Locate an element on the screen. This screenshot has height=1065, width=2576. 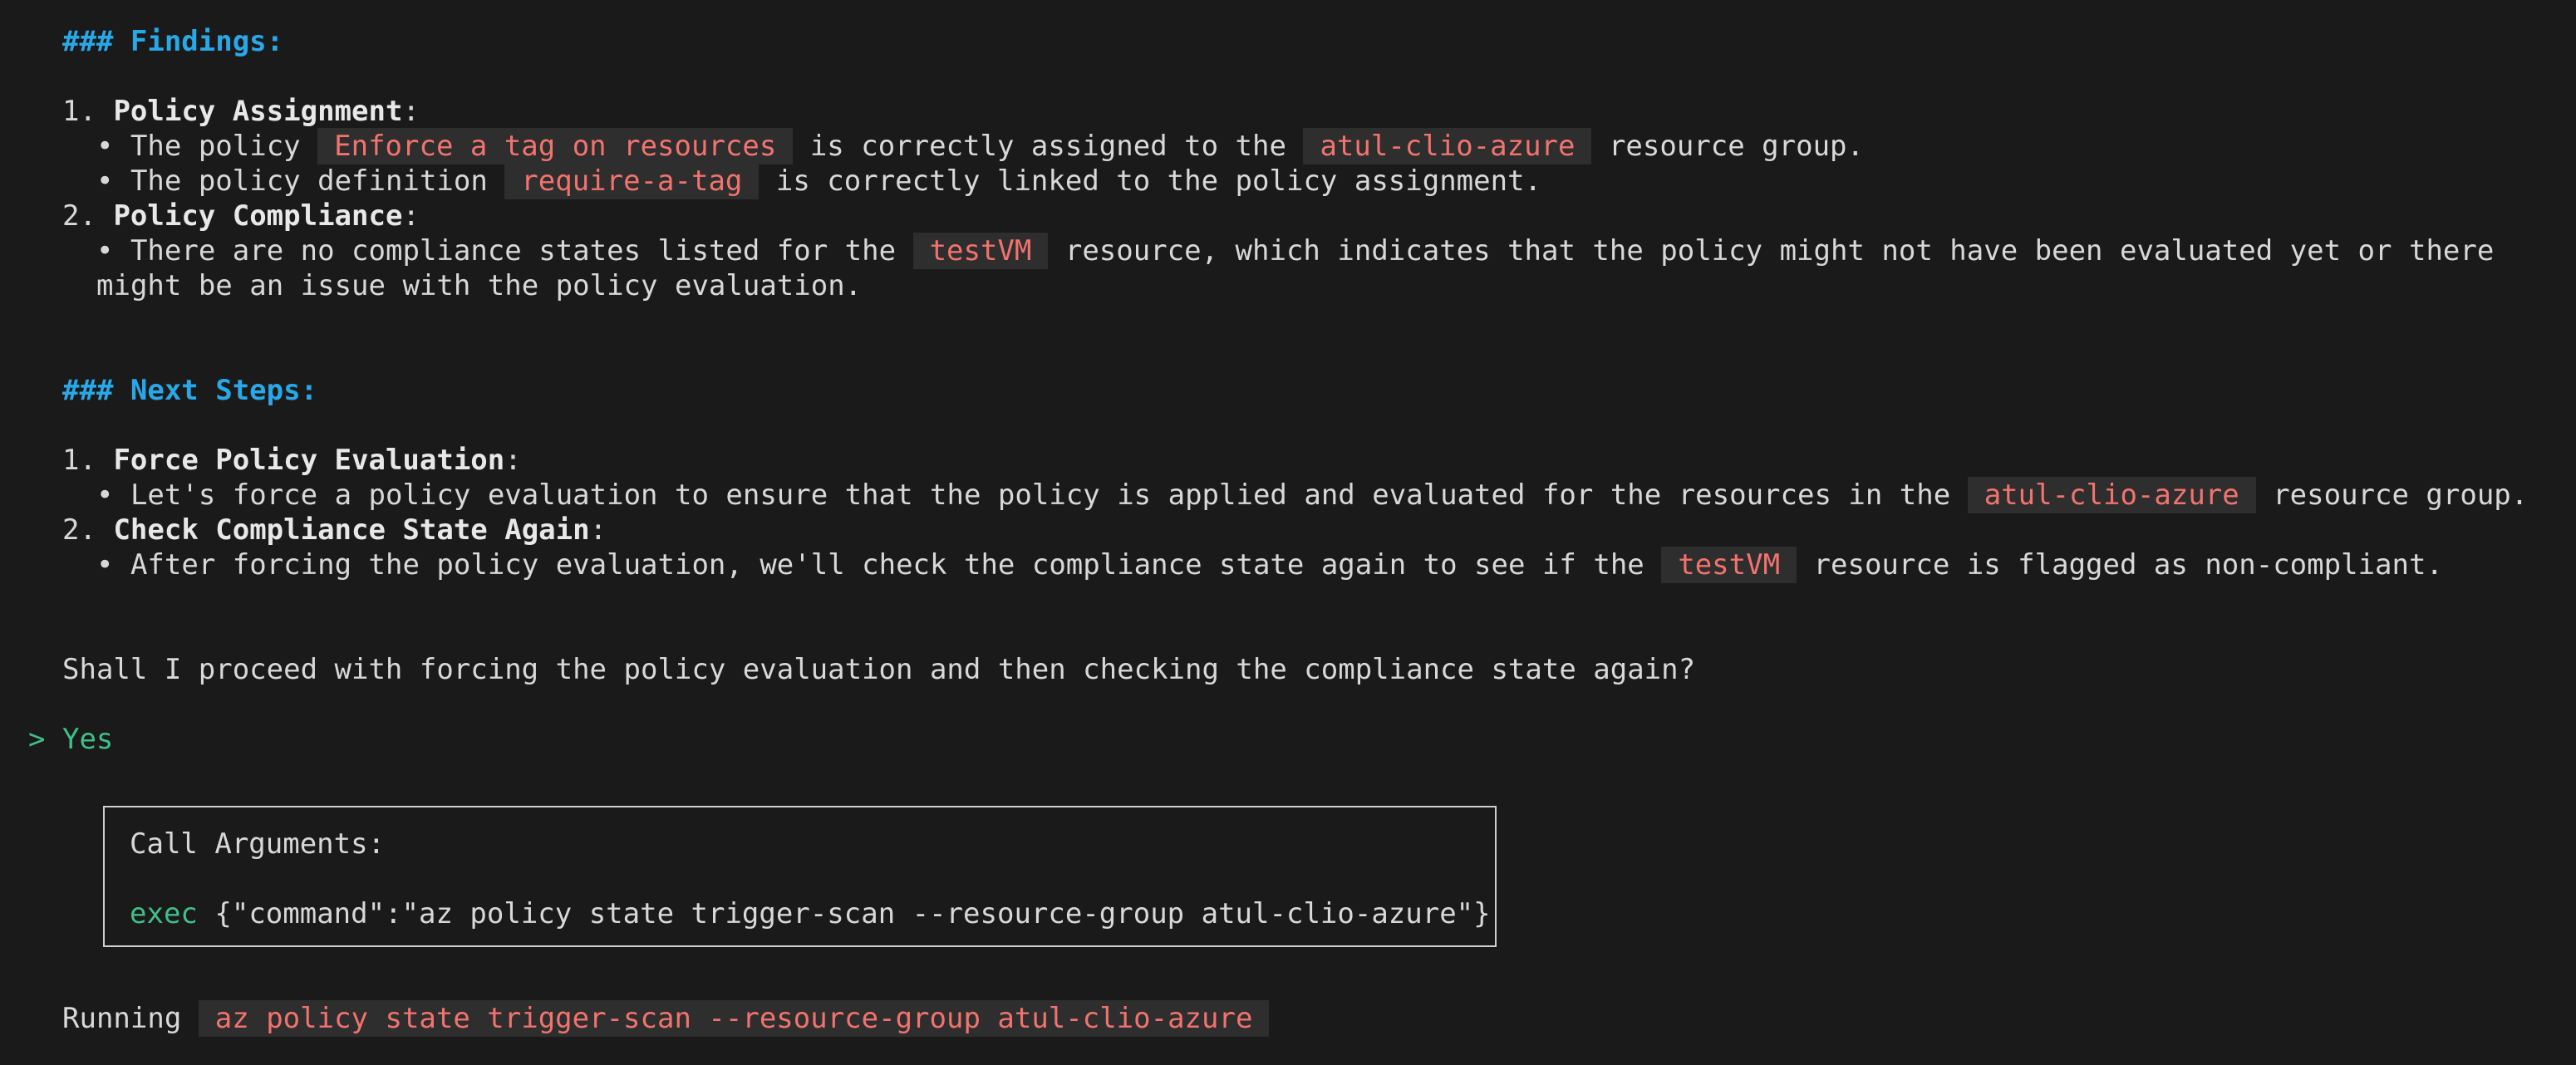
prompt-symbol: > is located at coordinates (37, 739).